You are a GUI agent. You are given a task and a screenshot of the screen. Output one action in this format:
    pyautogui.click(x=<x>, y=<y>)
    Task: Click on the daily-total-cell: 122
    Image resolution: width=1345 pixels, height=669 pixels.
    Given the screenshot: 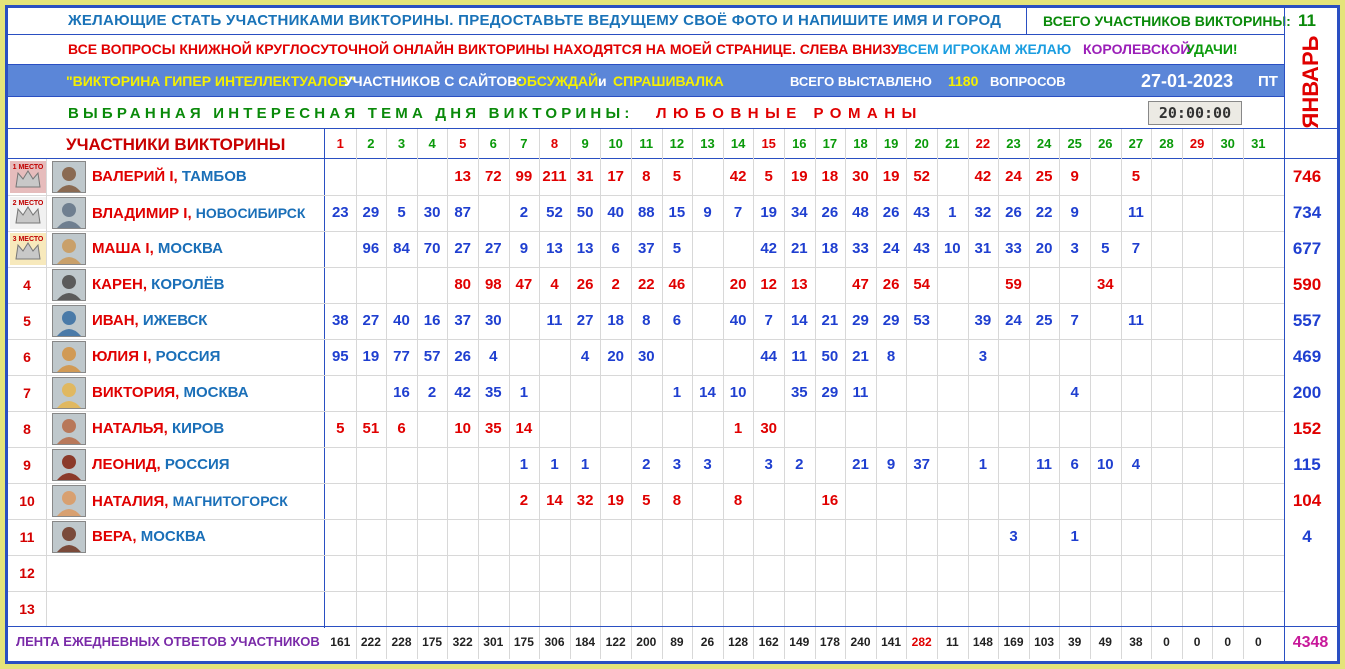 What is the action you would take?
    pyautogui.click(x=615, y=642)
    